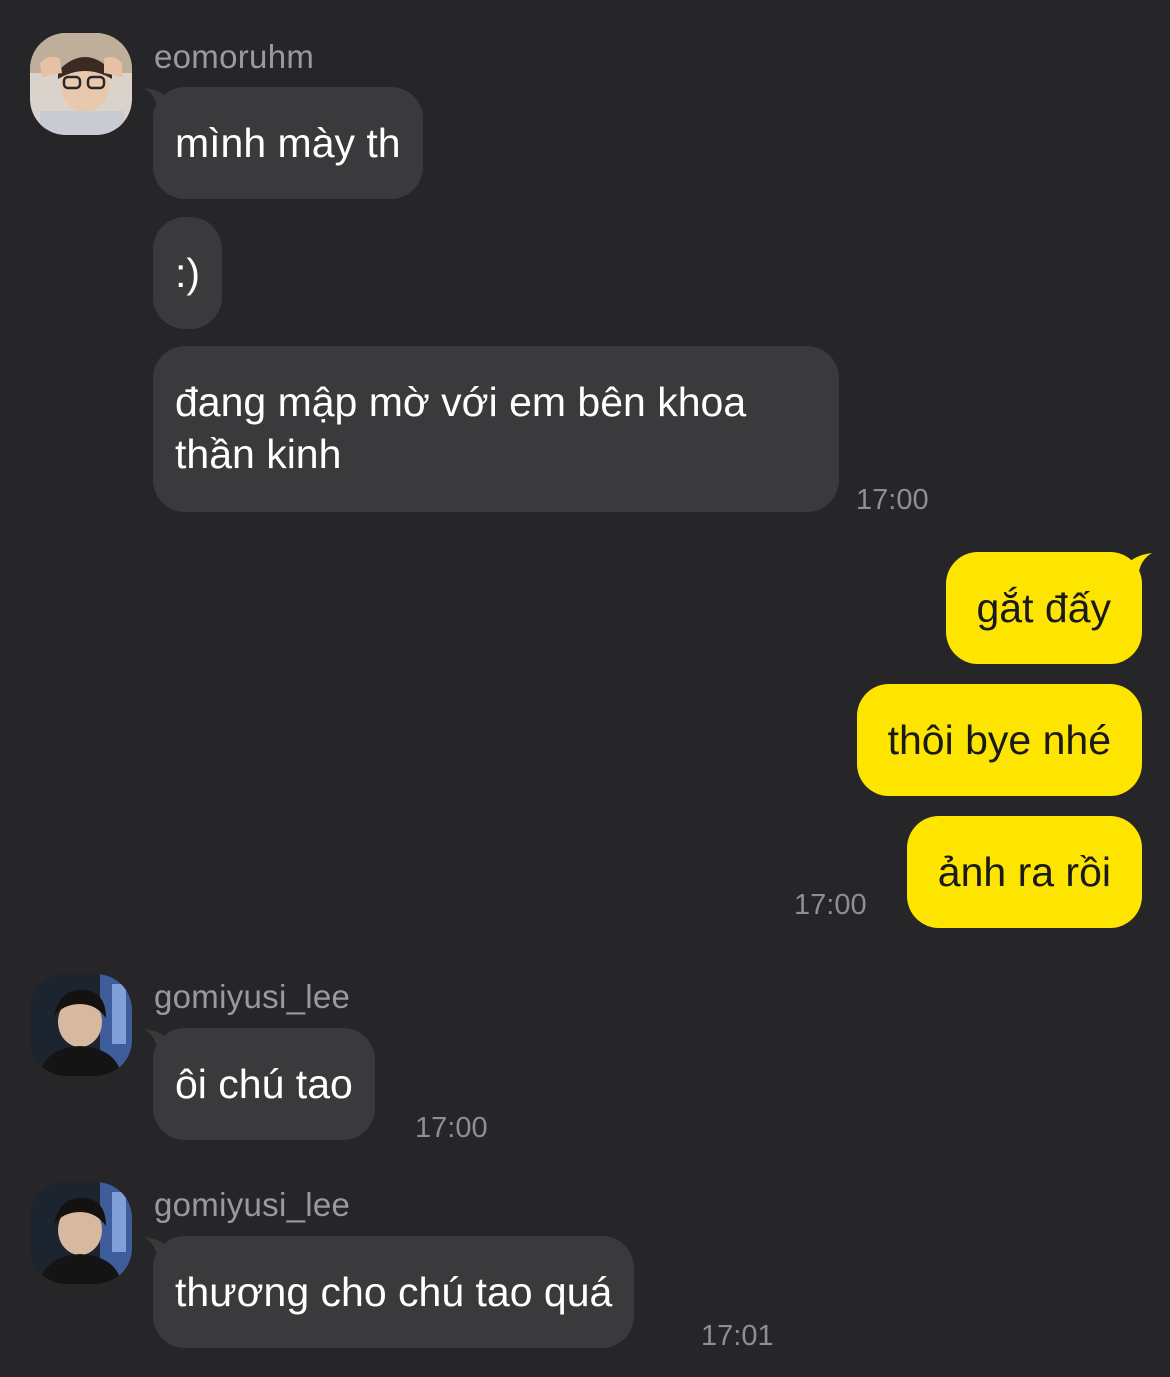 Image resolution: width=1170 pixels, height=1377 pixels. What do you see at coordinates (999, 740) in the screenshot?
I see `message-bubble: thôi bye nhé` at bounding box center [999, 740].